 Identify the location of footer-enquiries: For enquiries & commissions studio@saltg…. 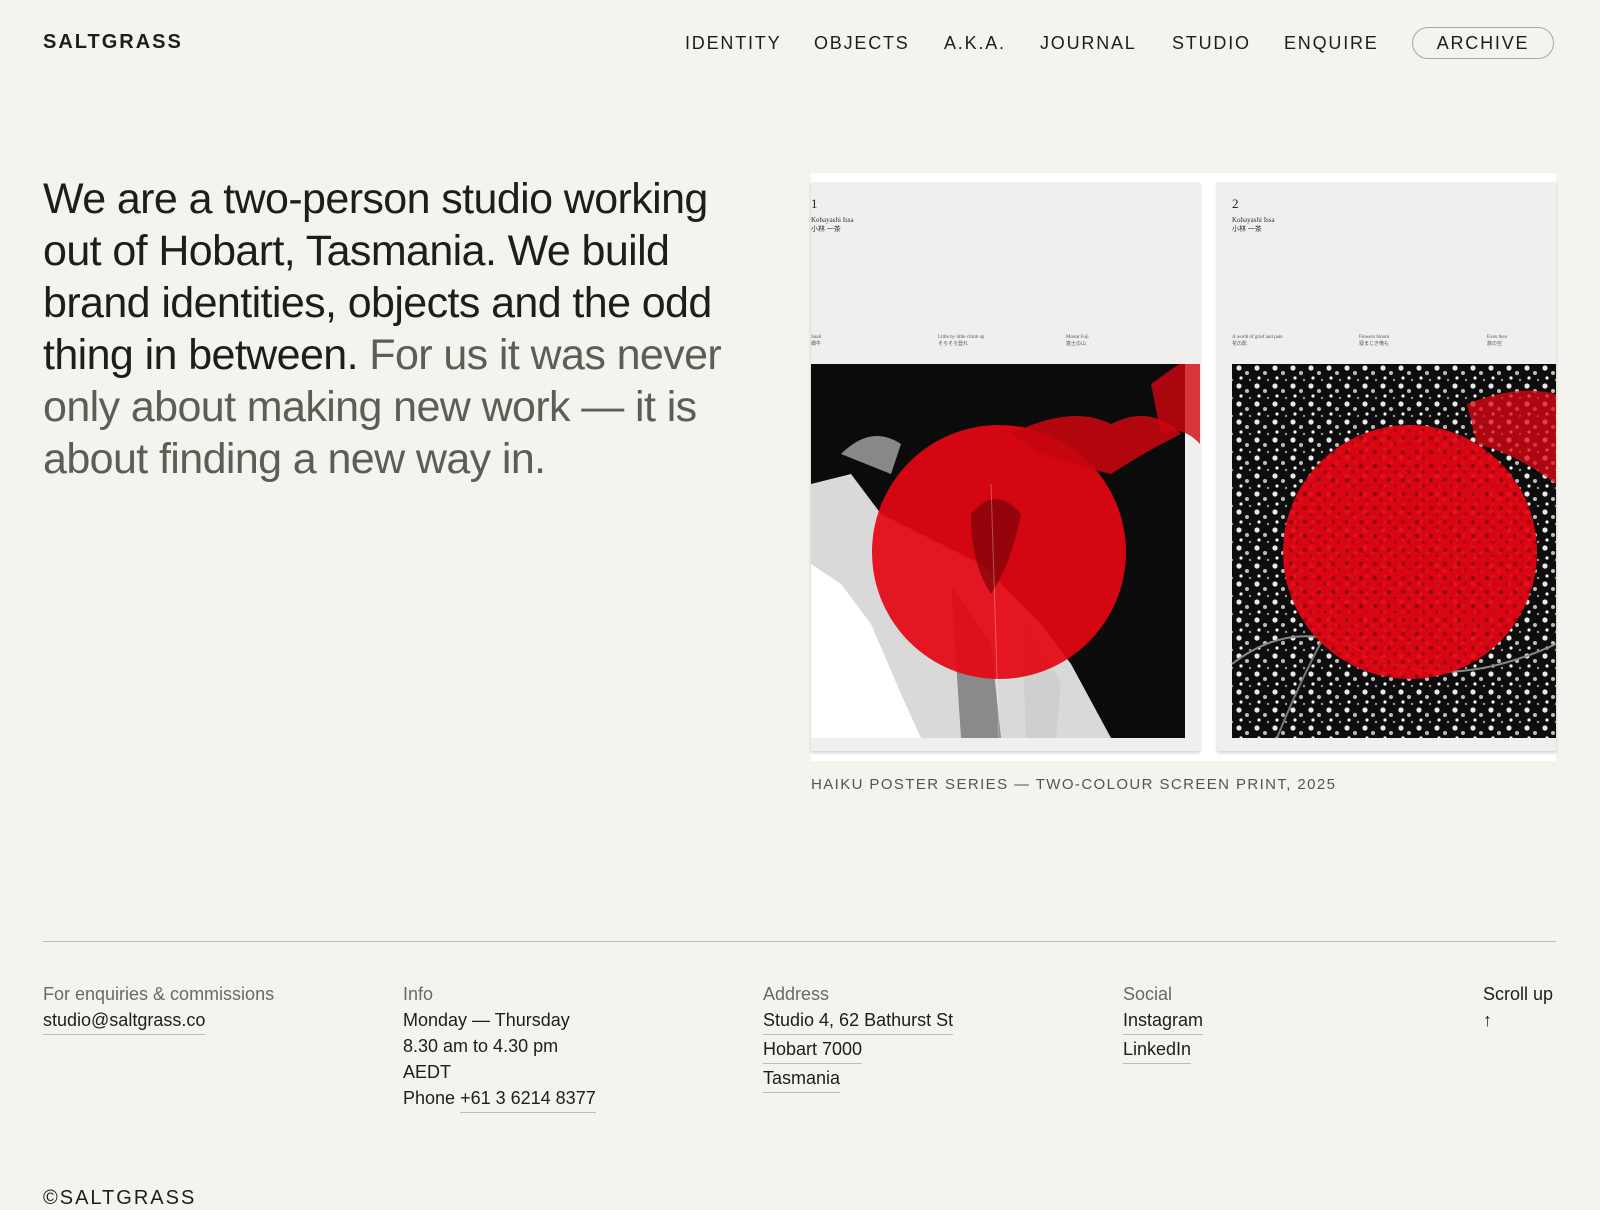
(158, 1008).